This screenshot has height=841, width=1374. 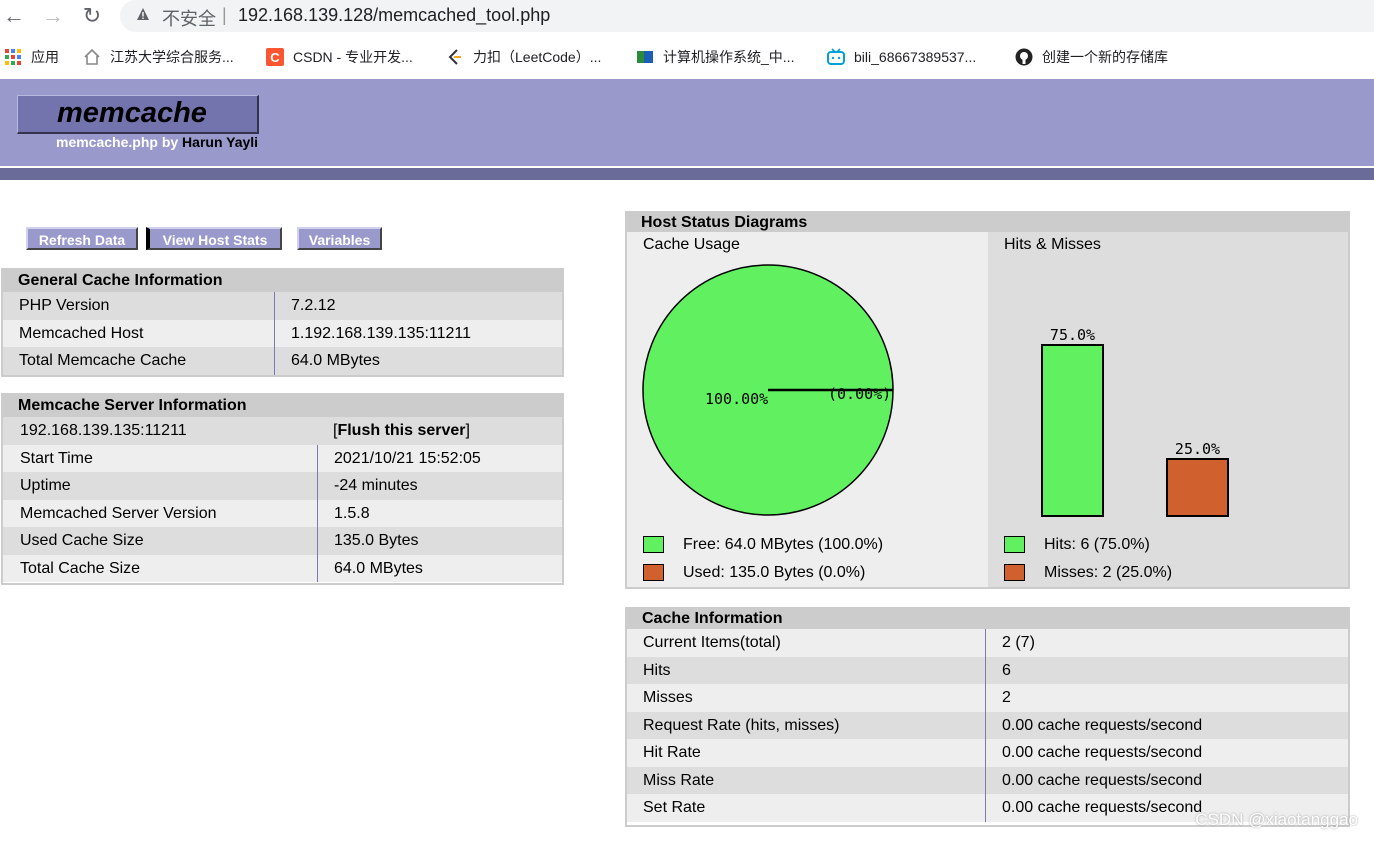 What do you see at coordinates (352, 513) in the screenshot?
I see `row-value: 1.5.8` at bounding box center [352, 513].